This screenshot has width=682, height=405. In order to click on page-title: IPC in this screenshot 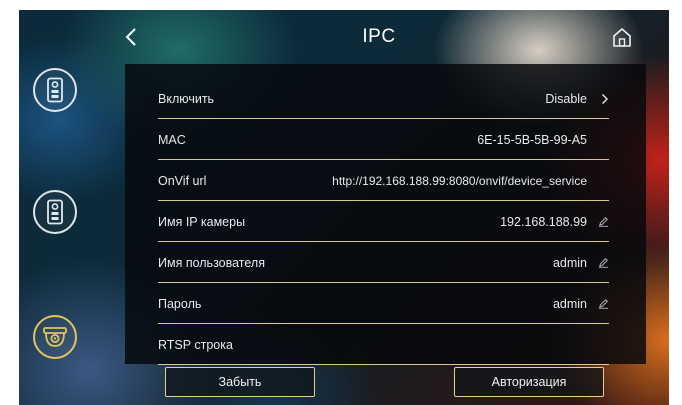, I will do `click(379, 36)`.